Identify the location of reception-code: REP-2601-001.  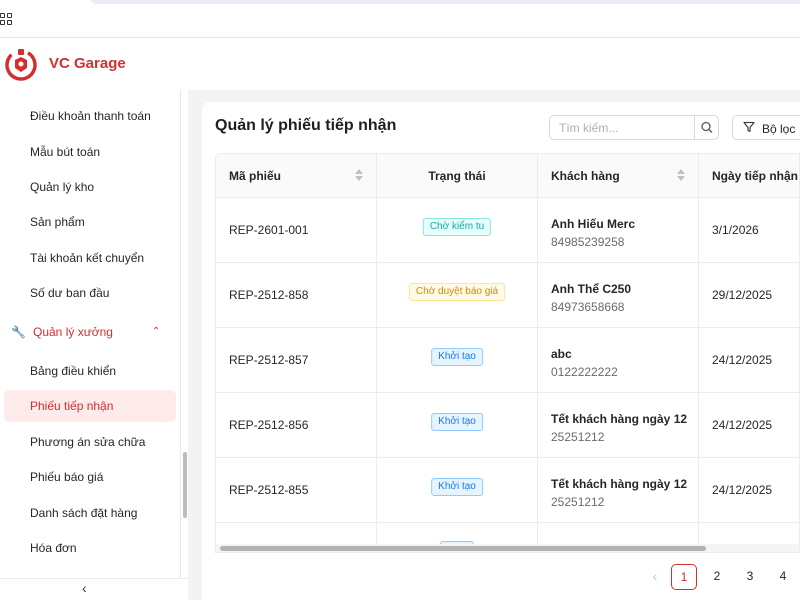
(268, 230).